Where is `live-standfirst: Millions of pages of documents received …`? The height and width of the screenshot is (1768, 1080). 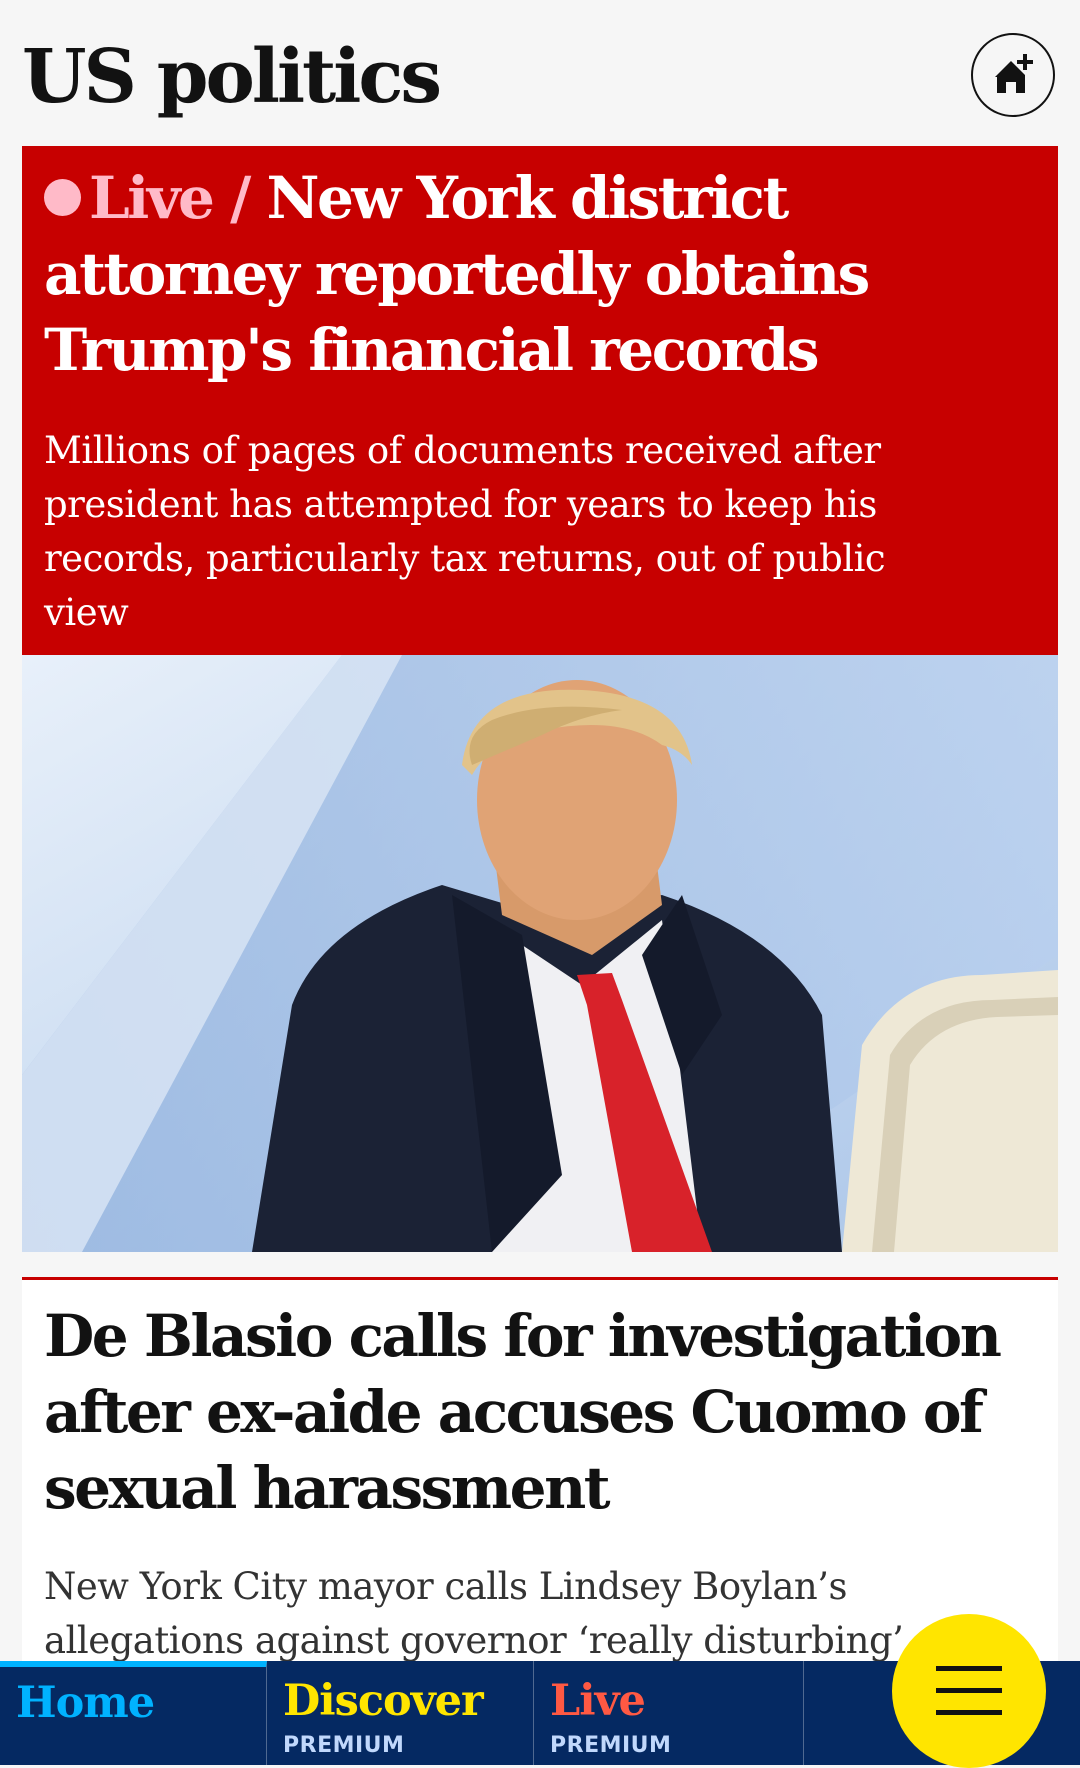 live-standfirst: Millions of pages of documents received … is located at coordinates (465, 531).